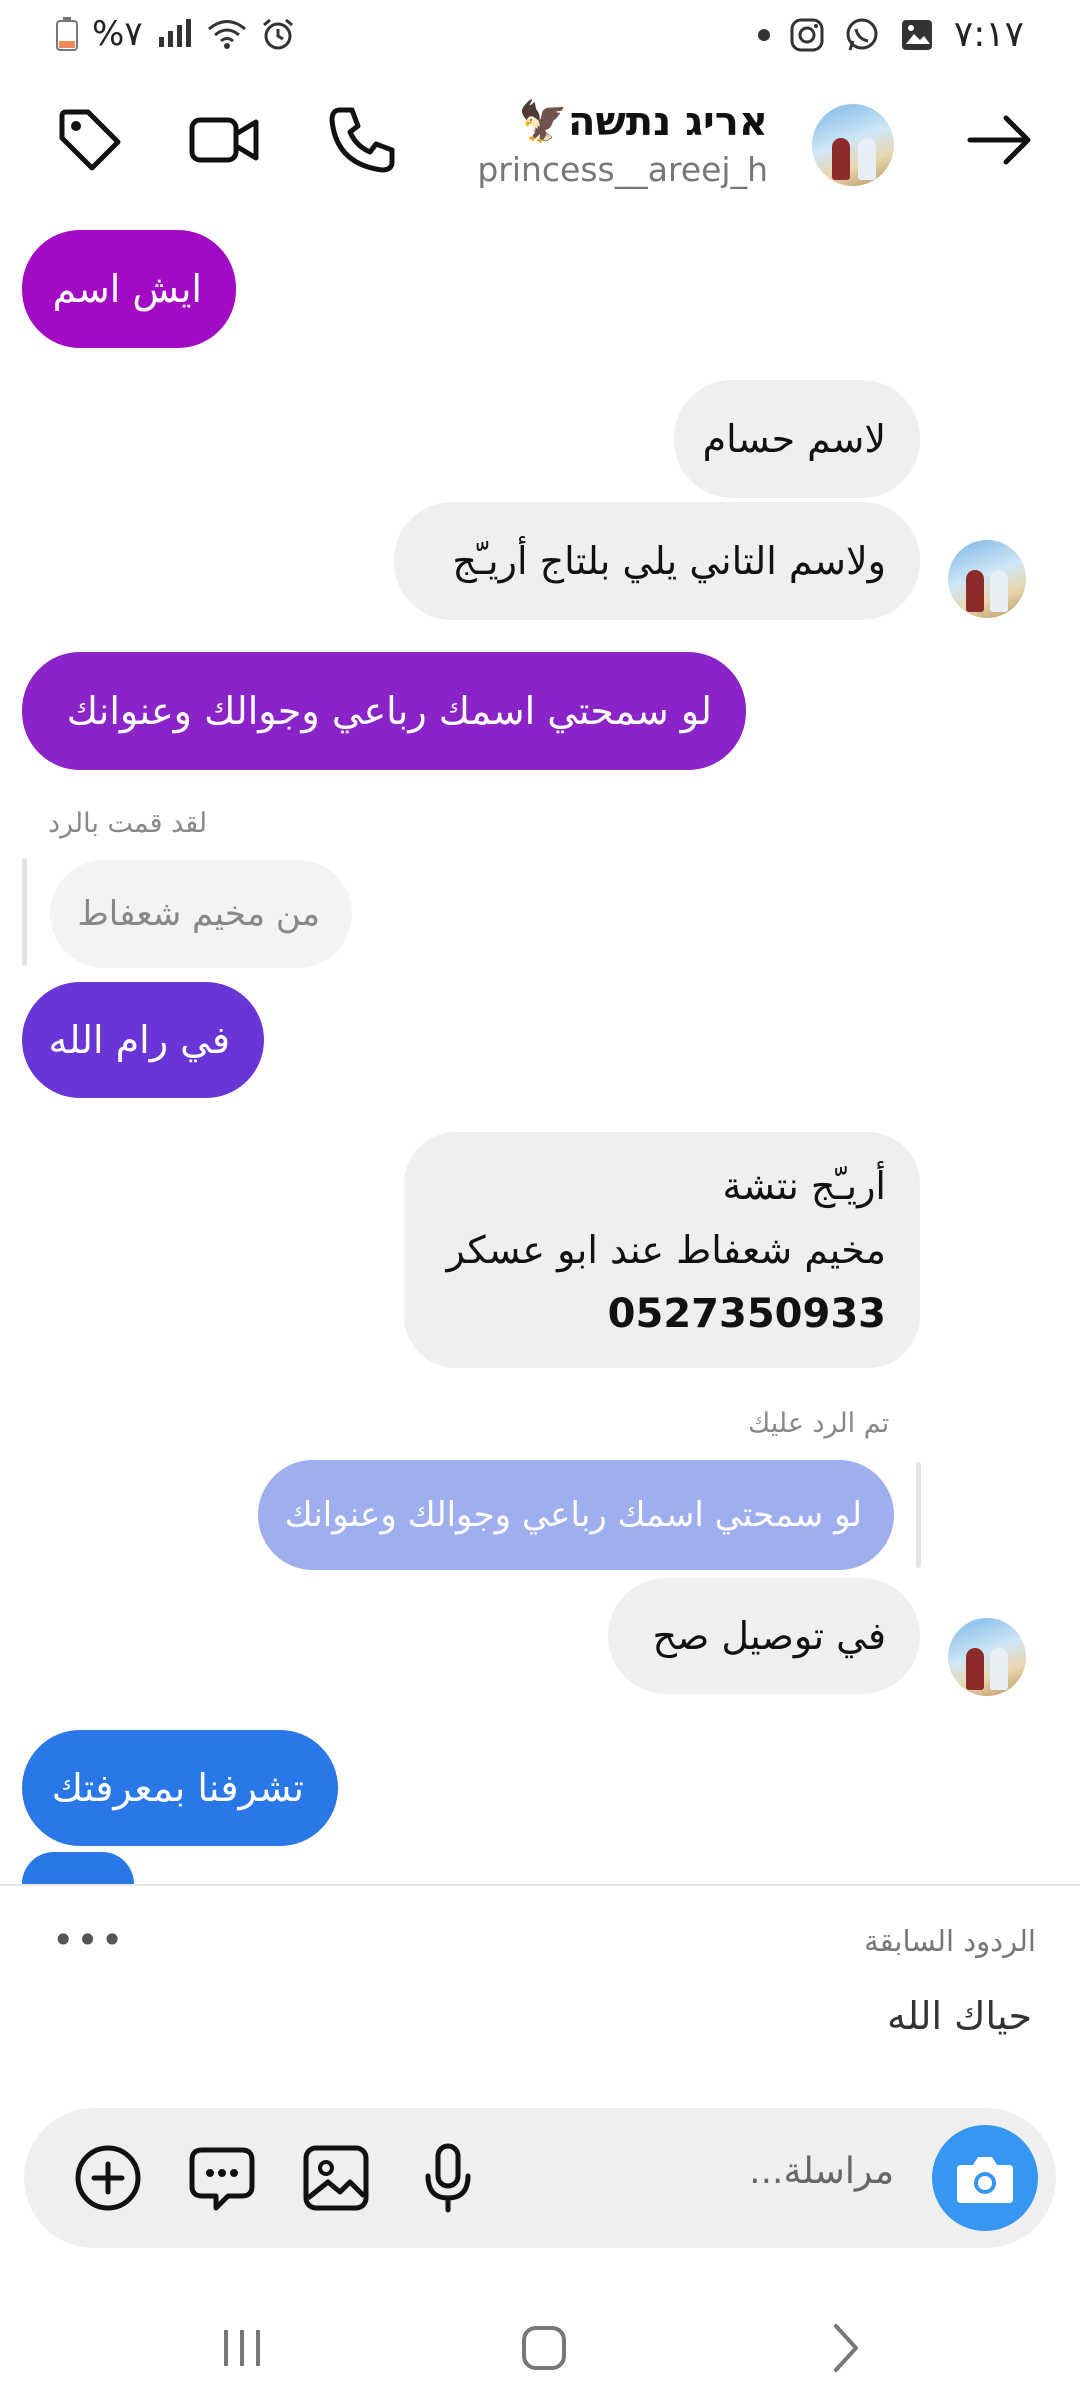  What do you see at coordinates (746, 1314) in the screenshot?
I see `message-line: 0527350933` at bounding box center [746, 1314].